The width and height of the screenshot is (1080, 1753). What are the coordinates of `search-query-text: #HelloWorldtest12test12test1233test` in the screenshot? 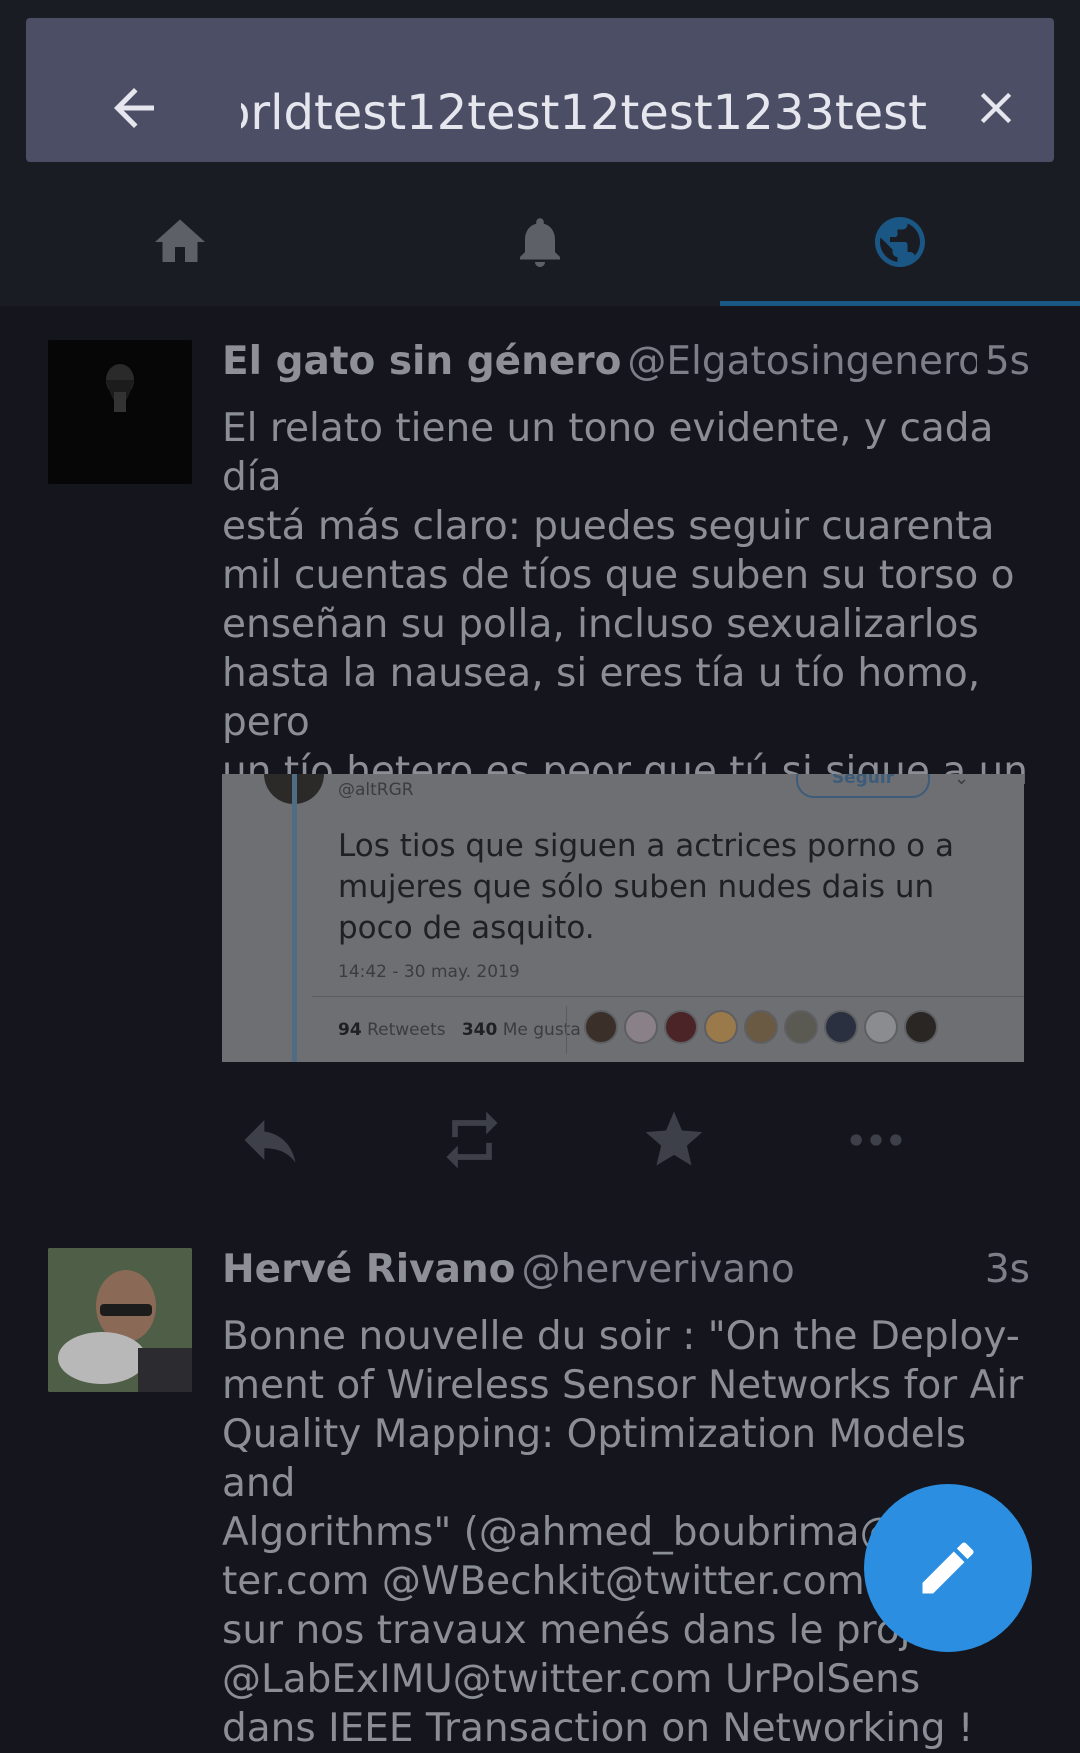 It's located at (584, 113).